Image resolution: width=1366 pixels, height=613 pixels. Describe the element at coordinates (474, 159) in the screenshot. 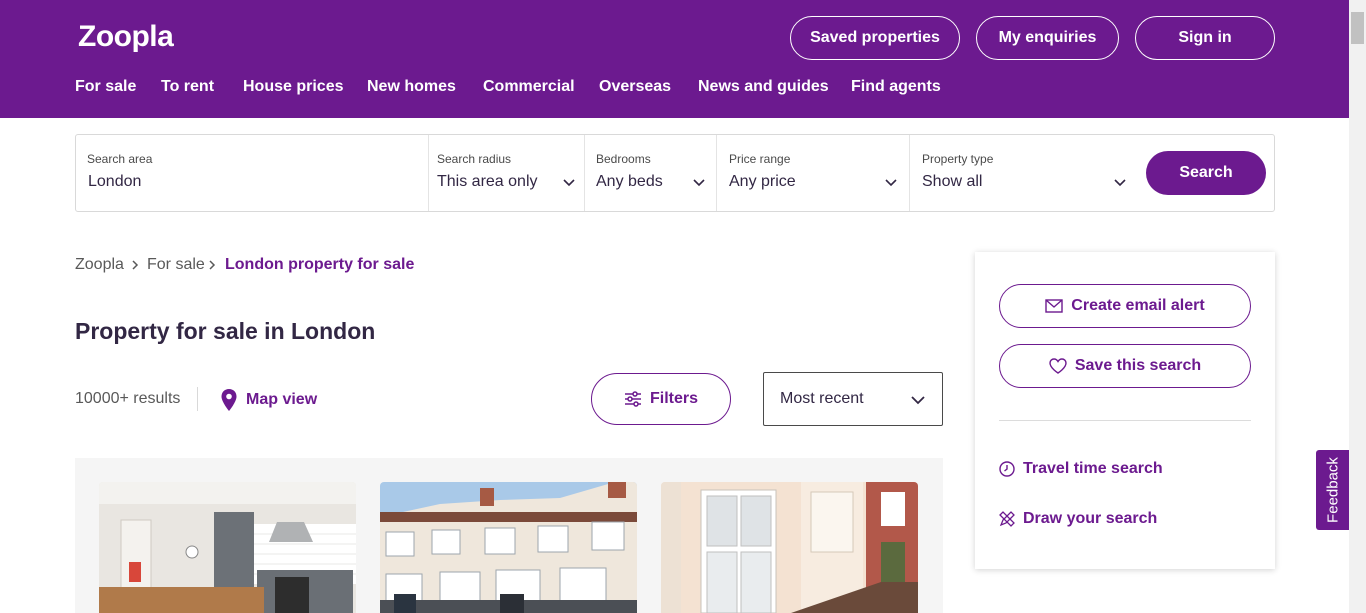

I see `search-radius-label: Search radius` at that location.